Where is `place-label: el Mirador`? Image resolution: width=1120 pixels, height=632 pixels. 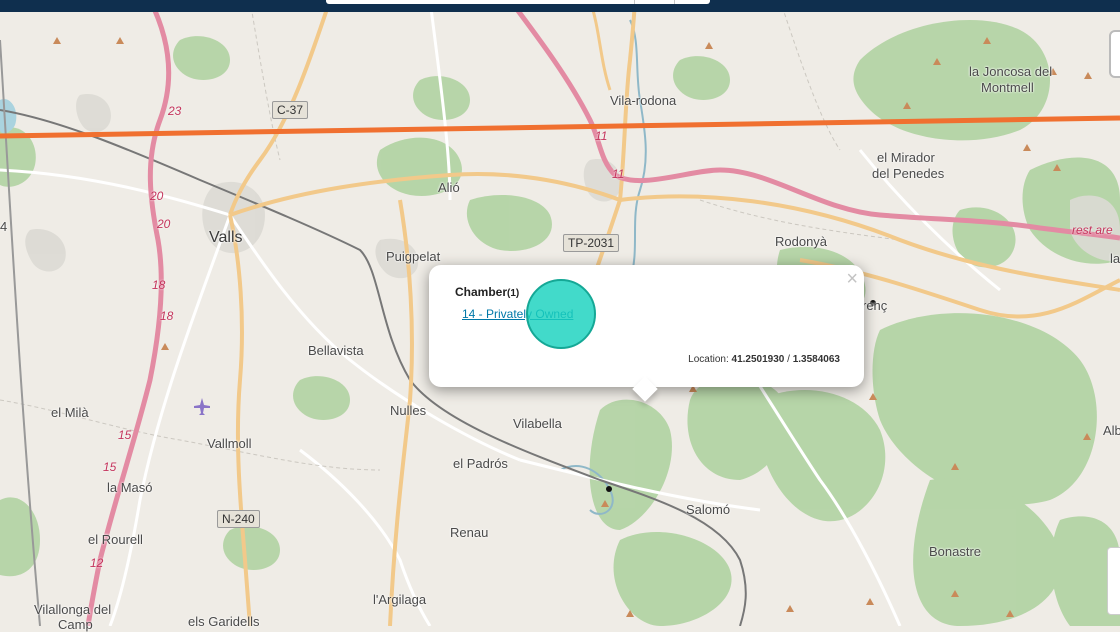 place-label: el Mirador is located at coordinates (906, 157).